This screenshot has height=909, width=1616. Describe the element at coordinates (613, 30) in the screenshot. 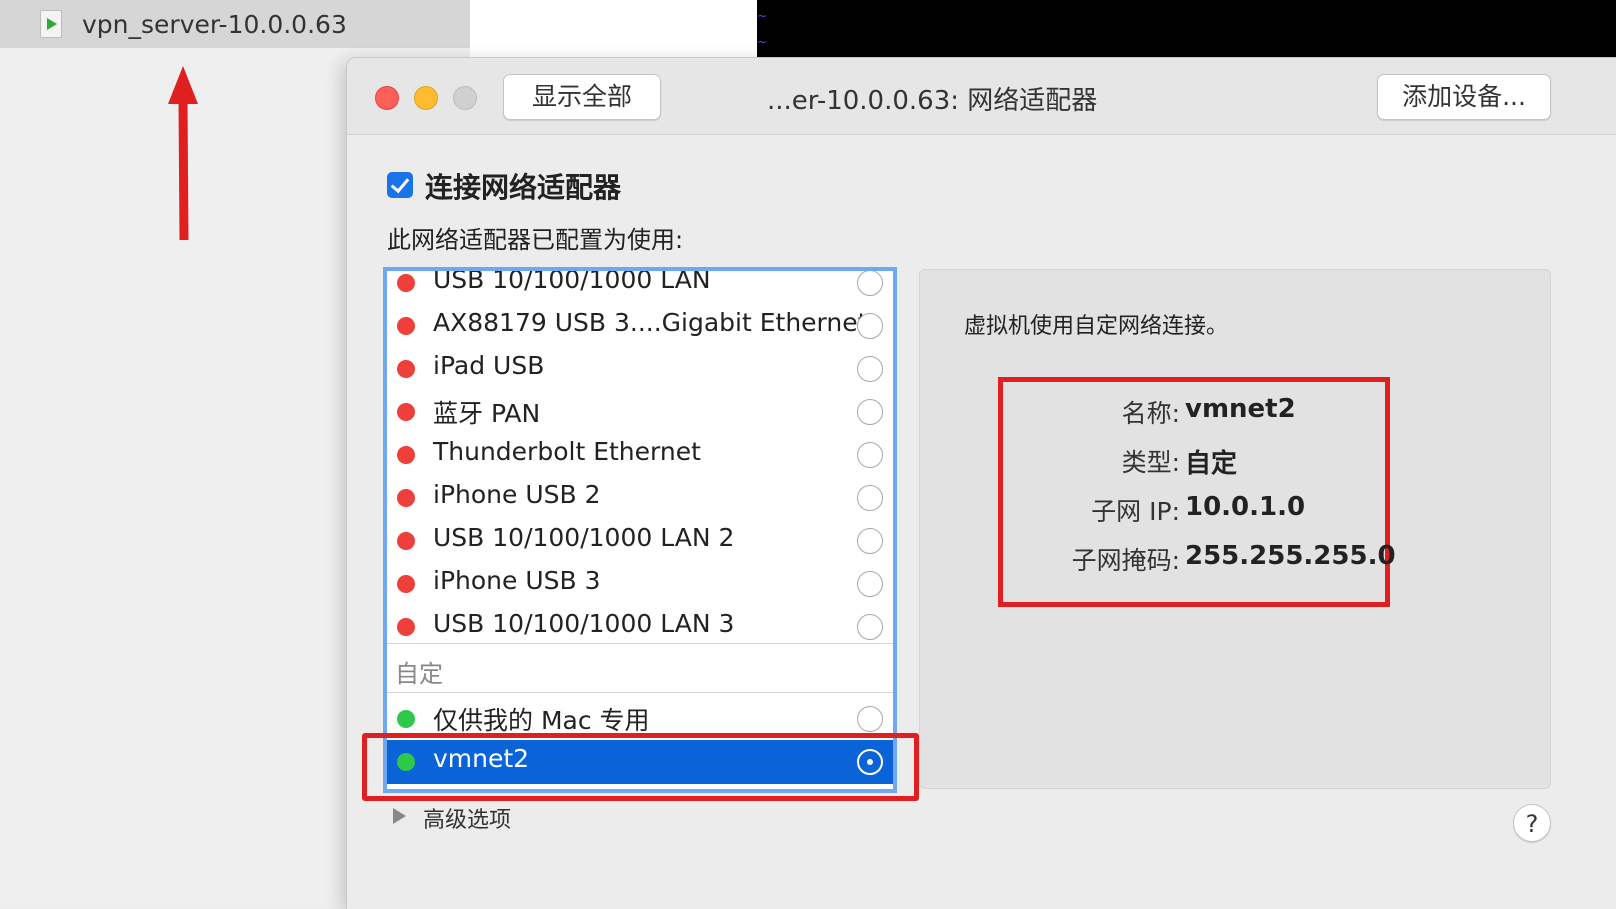

I see `background-strip` at that location.